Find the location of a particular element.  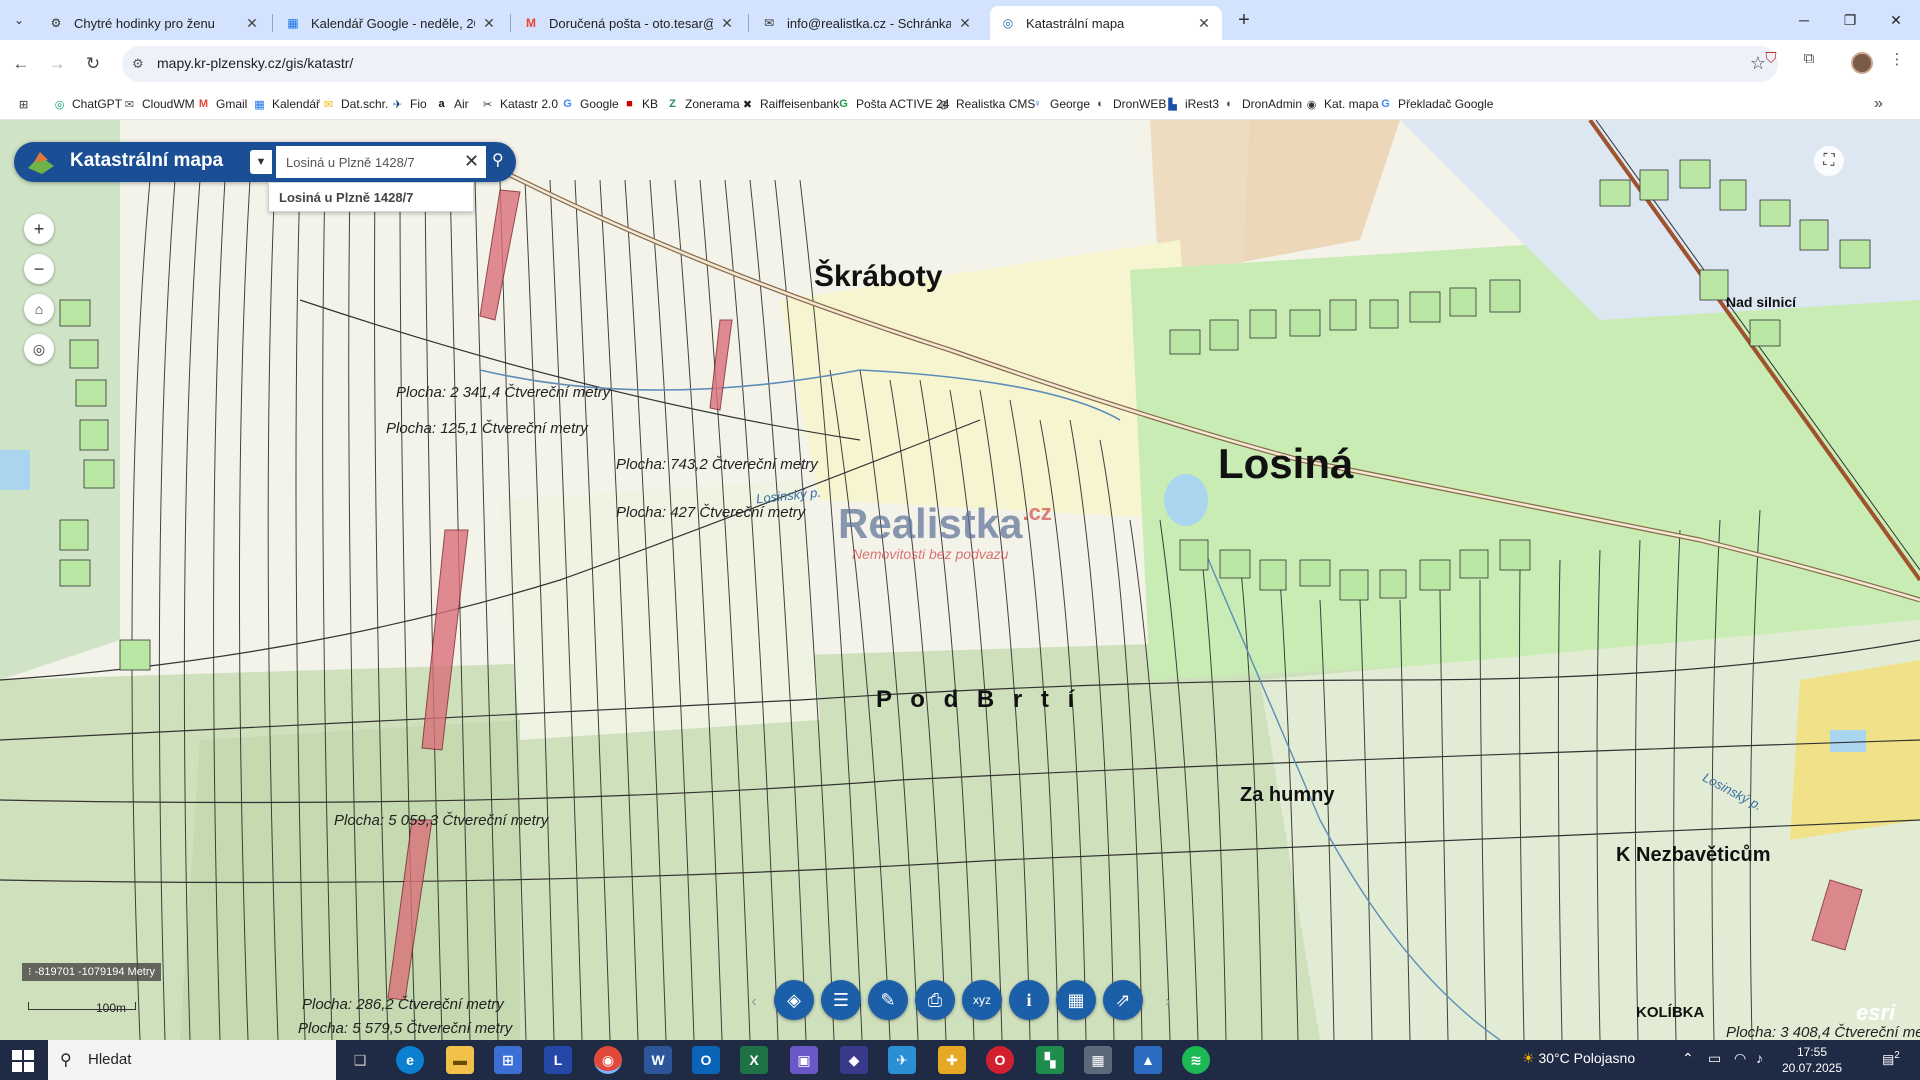

search-suggestion: Losiná u Plzně 1428/7 is located at coordinates (371, 197).